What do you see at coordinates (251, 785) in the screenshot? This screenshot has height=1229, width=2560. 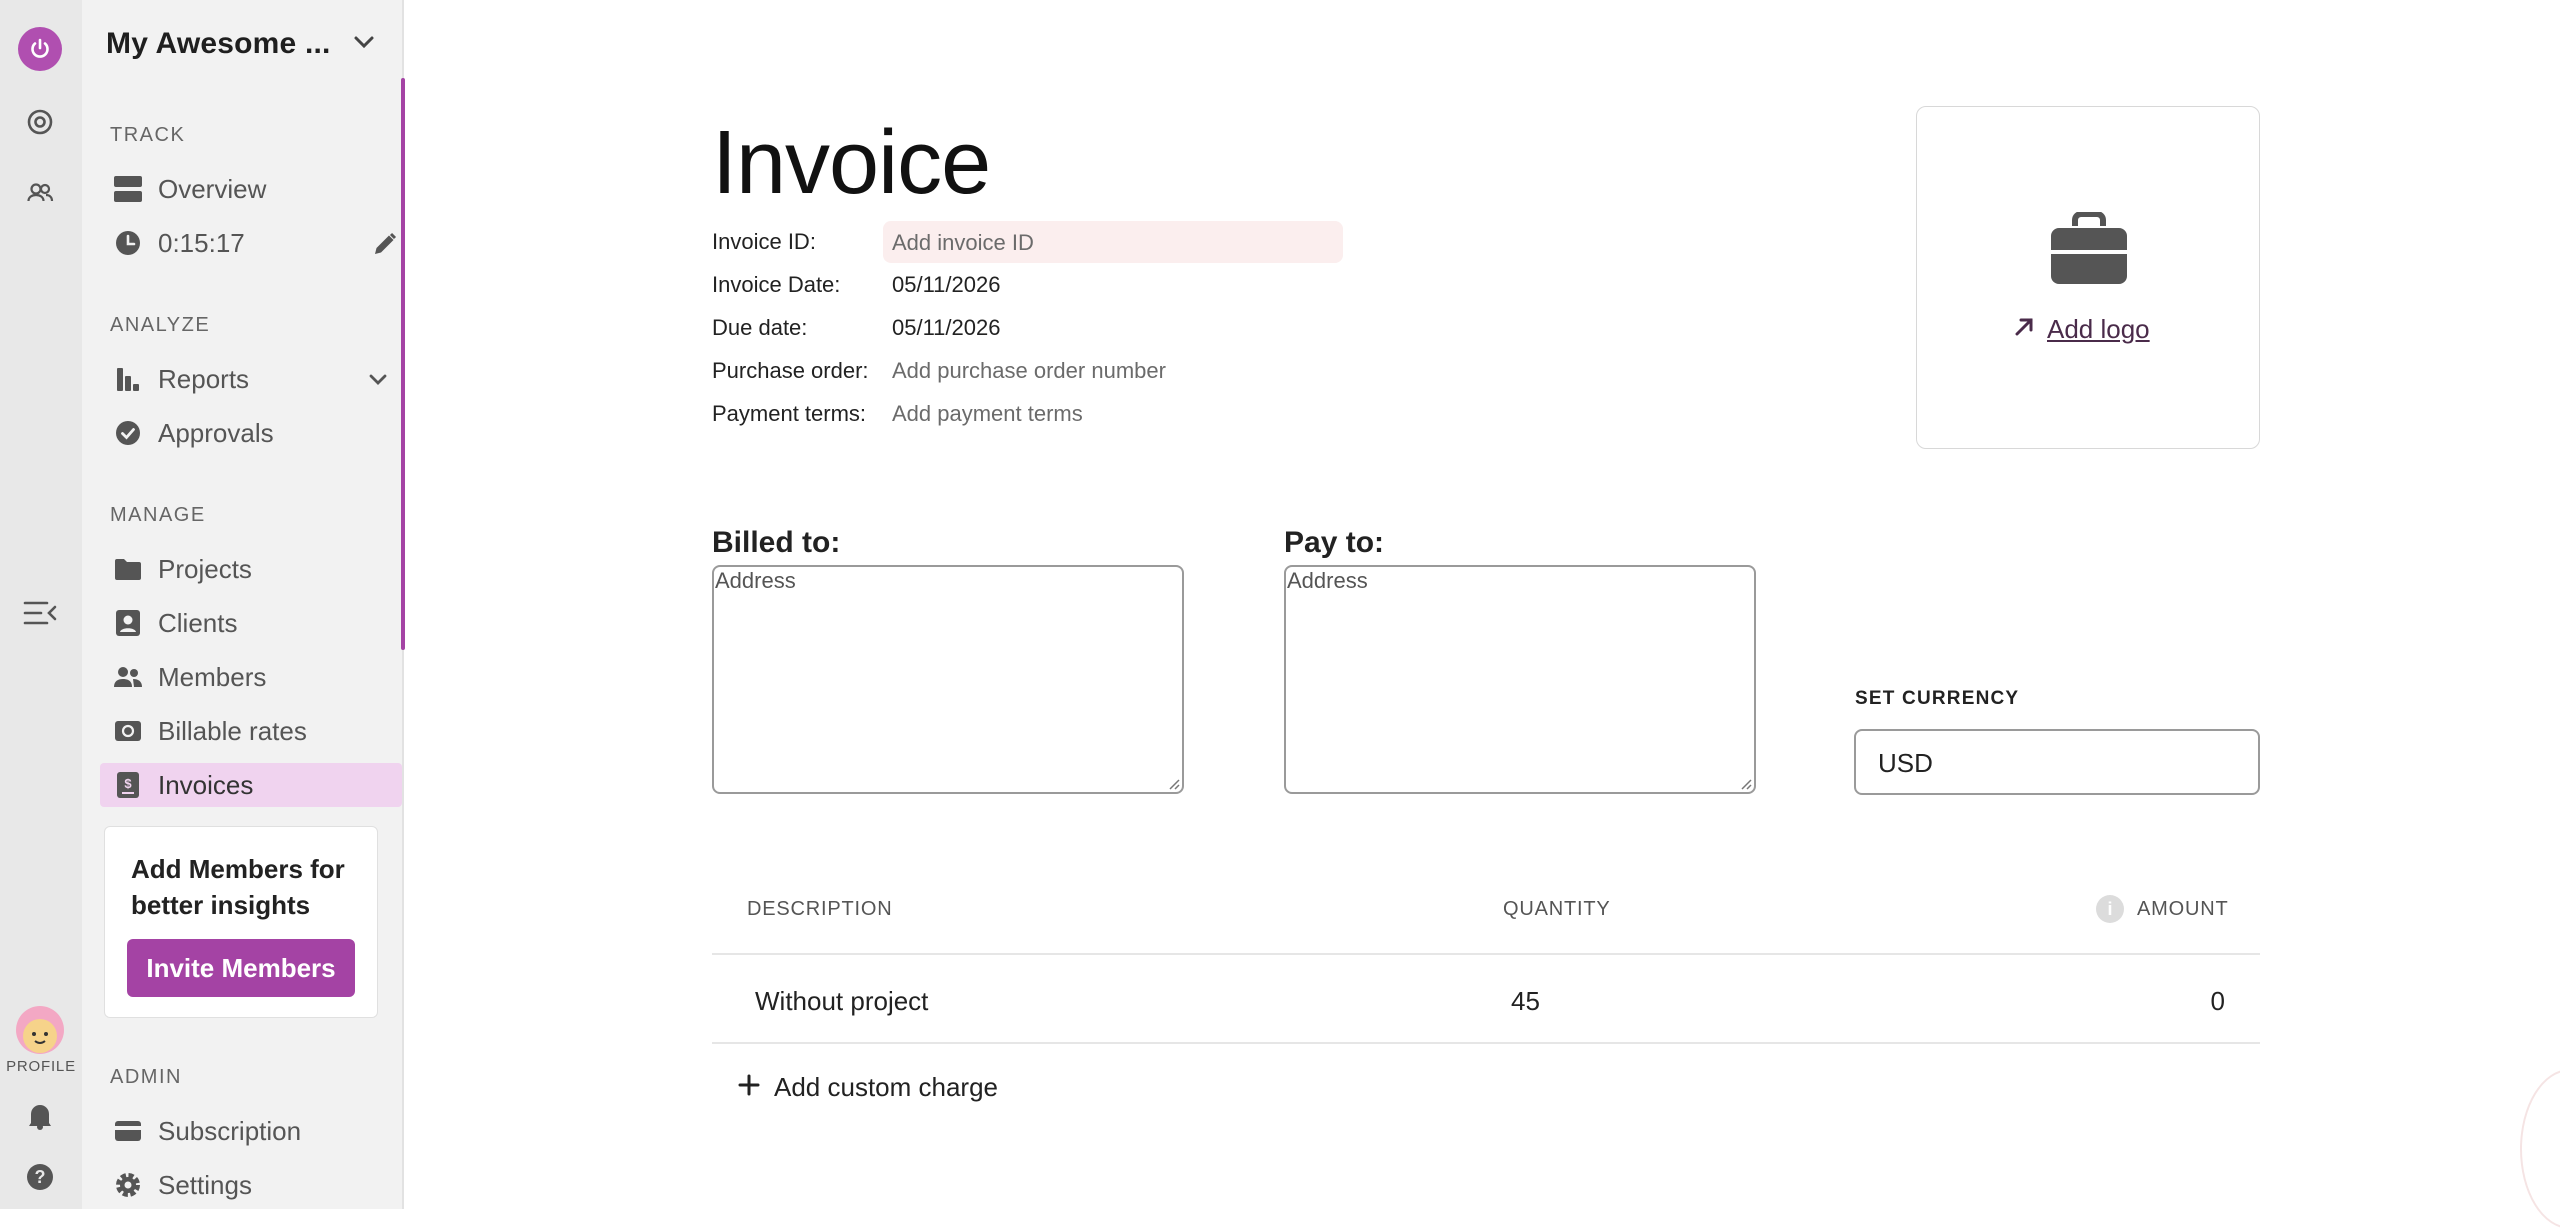 I see `sidebar-item-invoices: $ Invoices` at bounding box center [251, 785].